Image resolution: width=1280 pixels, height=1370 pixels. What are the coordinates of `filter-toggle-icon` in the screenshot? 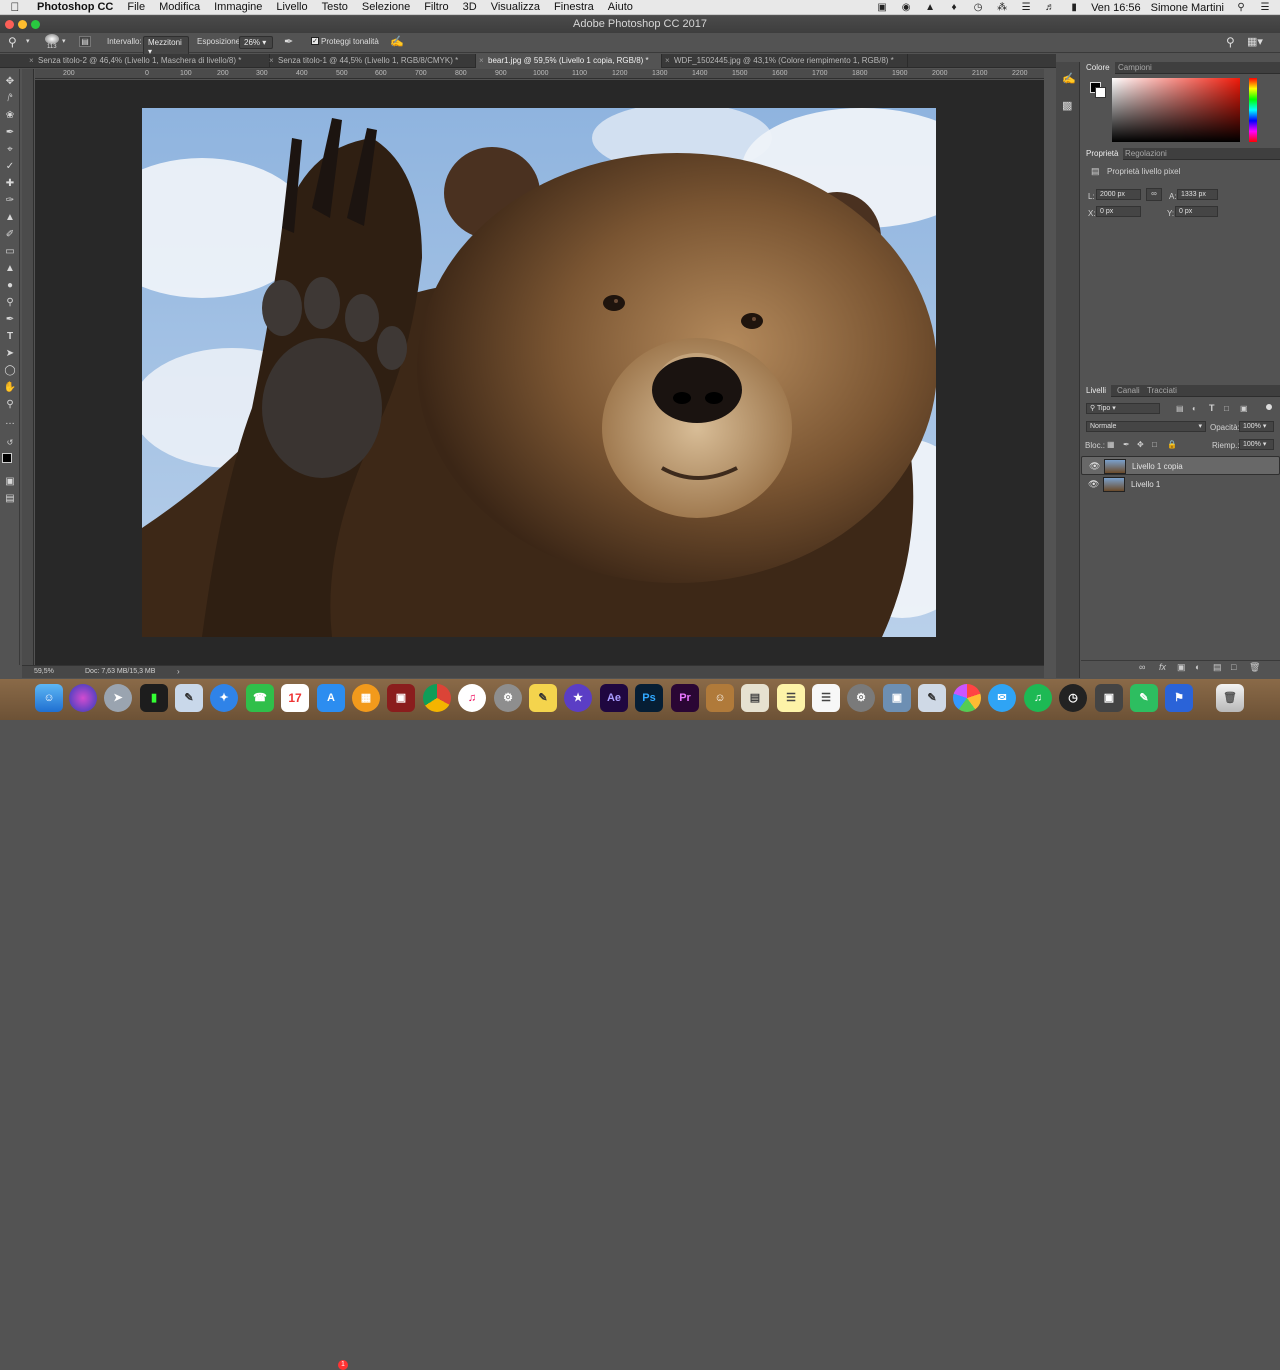 It's located at (1269, 407).